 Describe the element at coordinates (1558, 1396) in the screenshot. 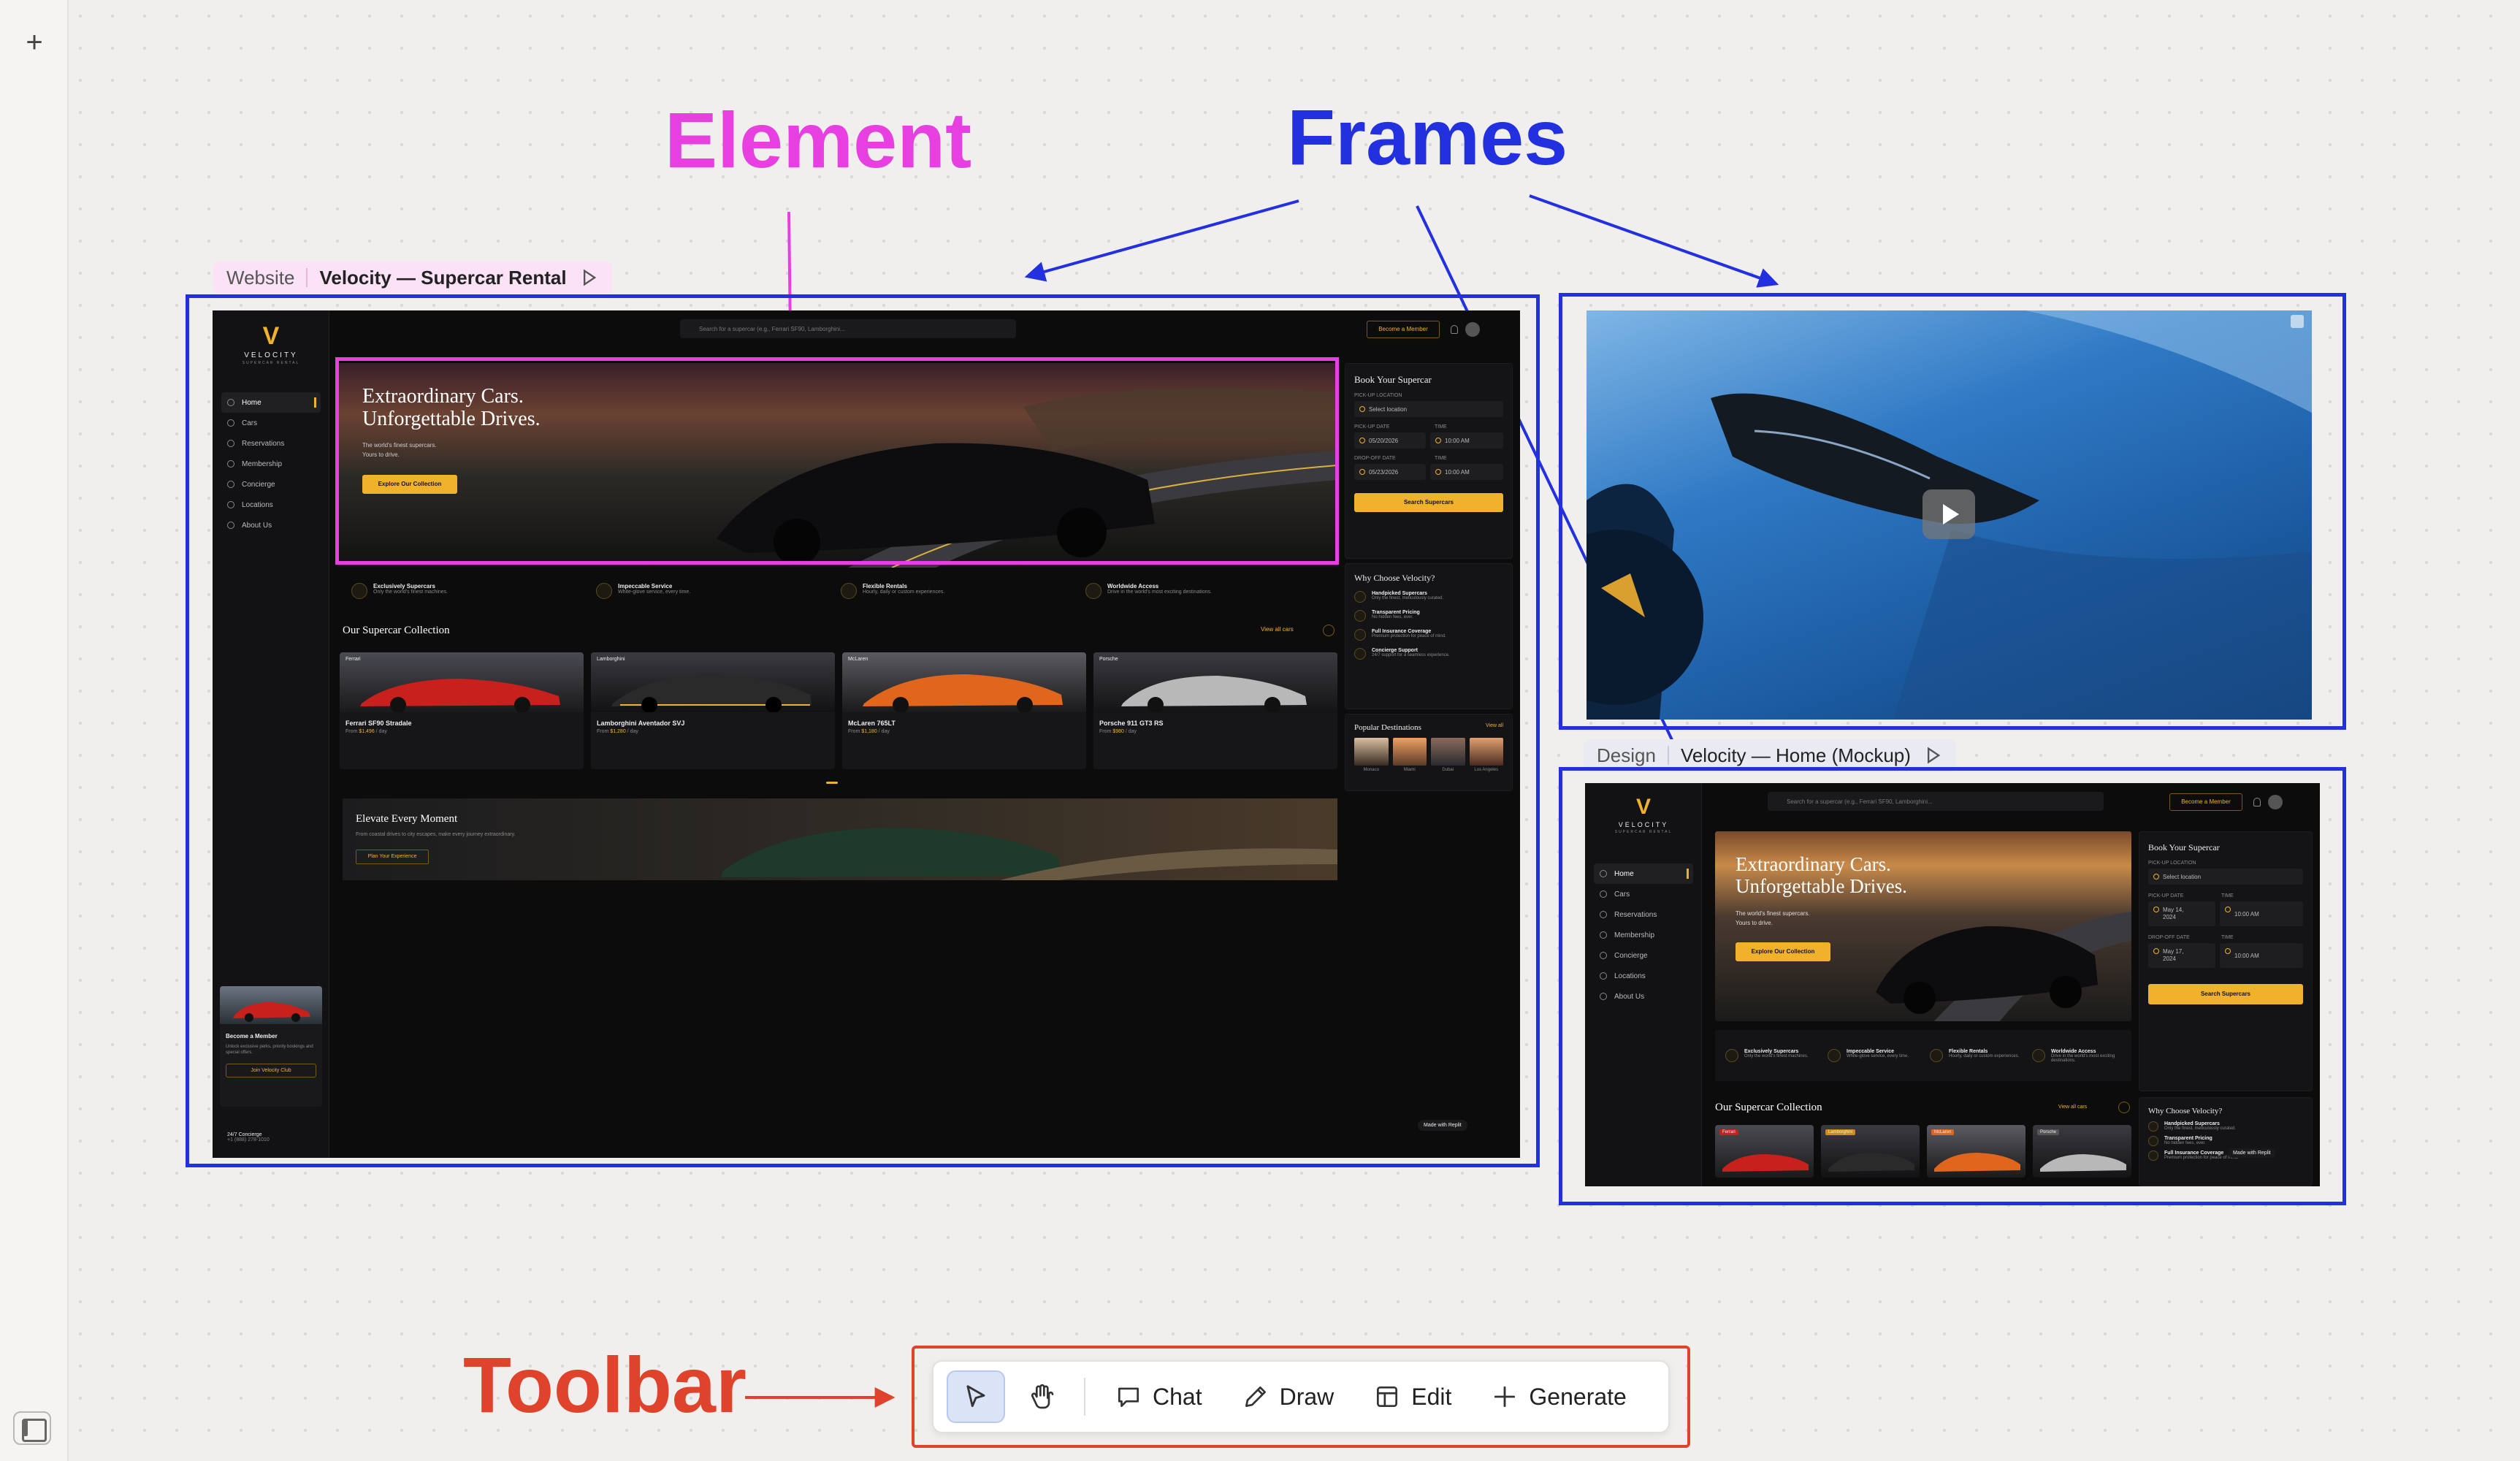

I see `generate-button: Generate` at that location.